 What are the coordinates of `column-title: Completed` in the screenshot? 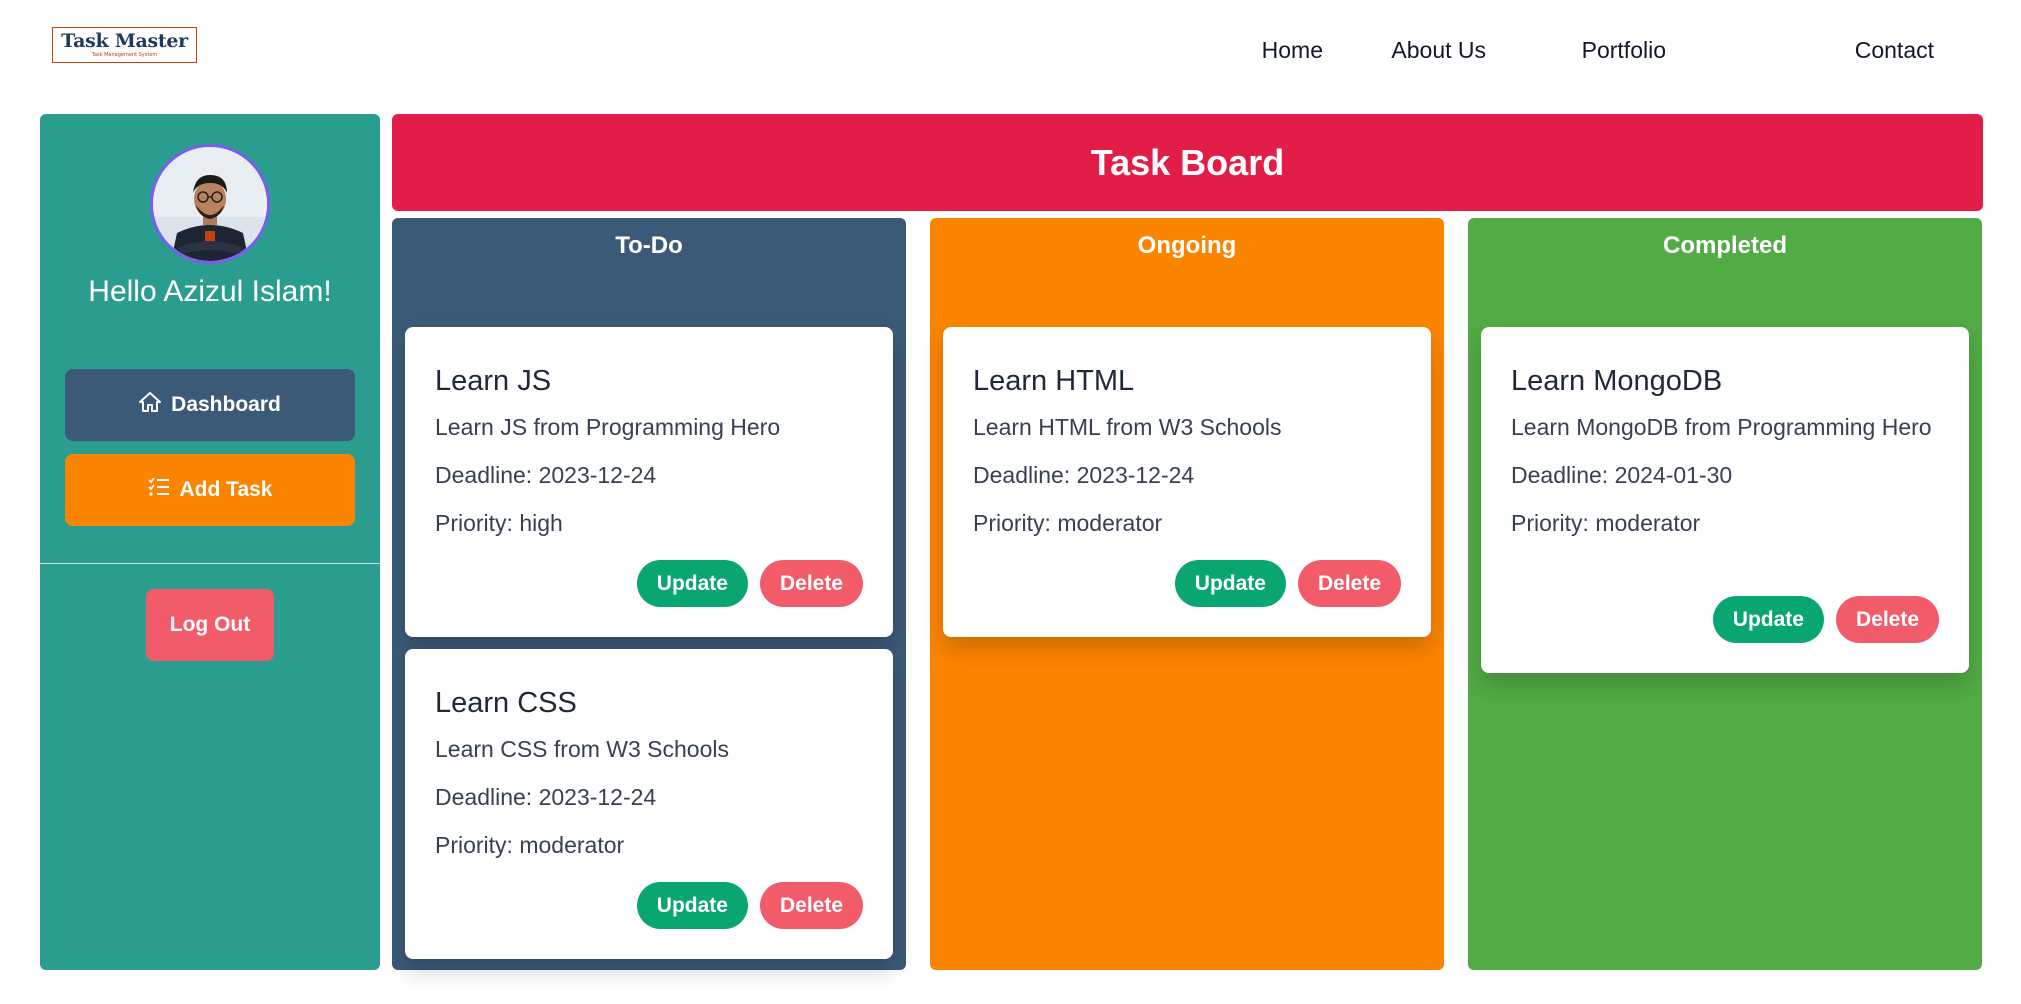 It's located at (1724, 245).